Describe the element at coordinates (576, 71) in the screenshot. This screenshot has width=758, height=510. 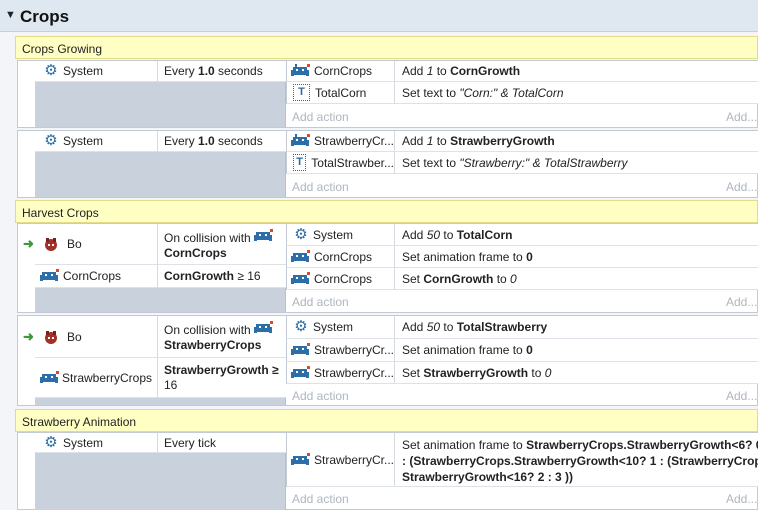
I see `action-text: Add 1 to CornGrowth` at that location.